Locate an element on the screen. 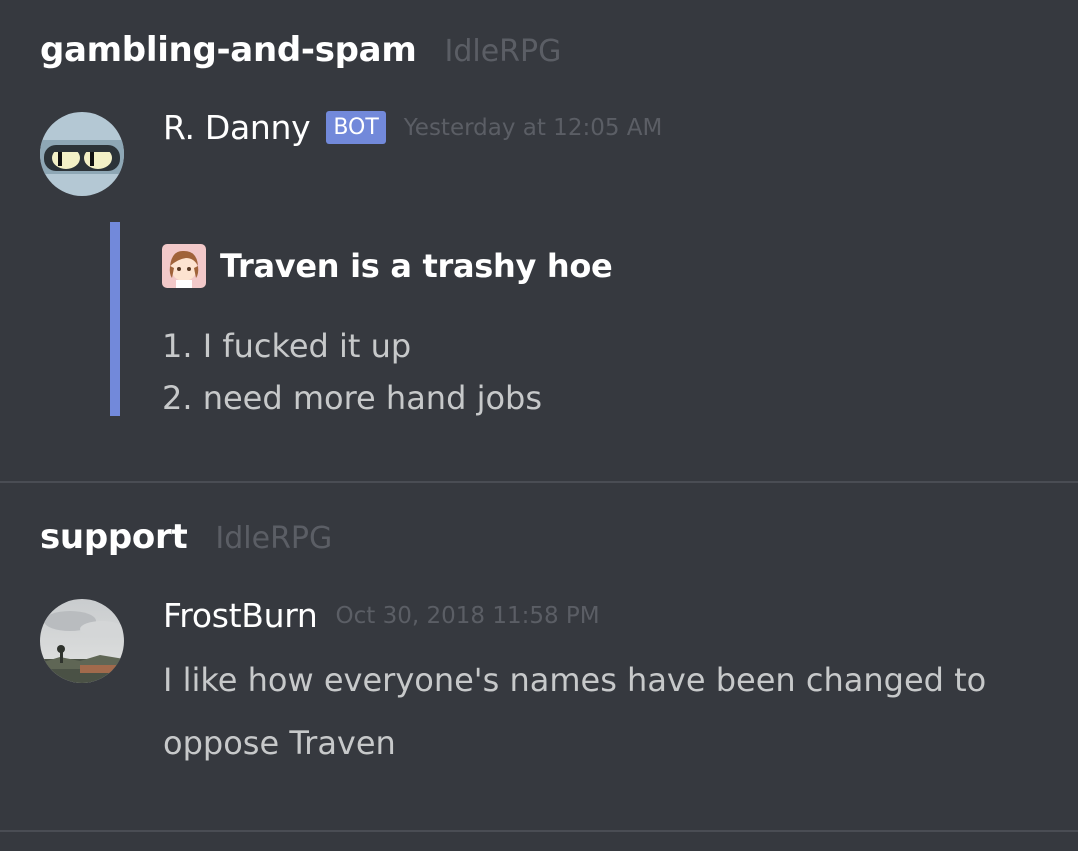 This screenshot has width=1078, height=851. message-timestamp: Yesterday at 12:05 AM is located at coordinates (533, 127).